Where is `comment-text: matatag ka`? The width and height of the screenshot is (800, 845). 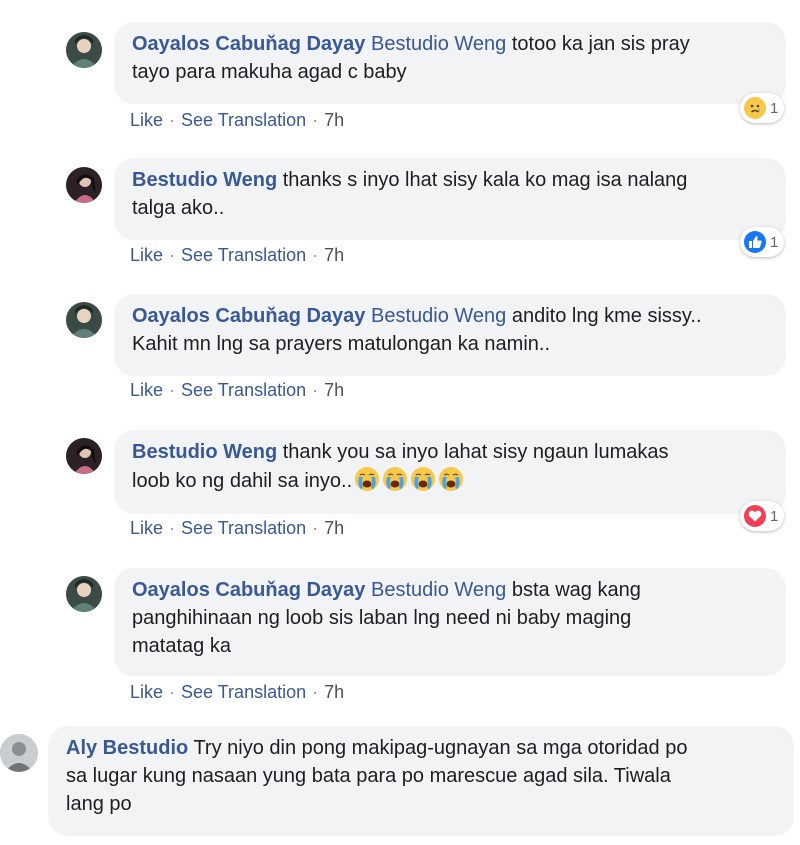 comment-text: matatag ka is located at coordinates (181, 646).